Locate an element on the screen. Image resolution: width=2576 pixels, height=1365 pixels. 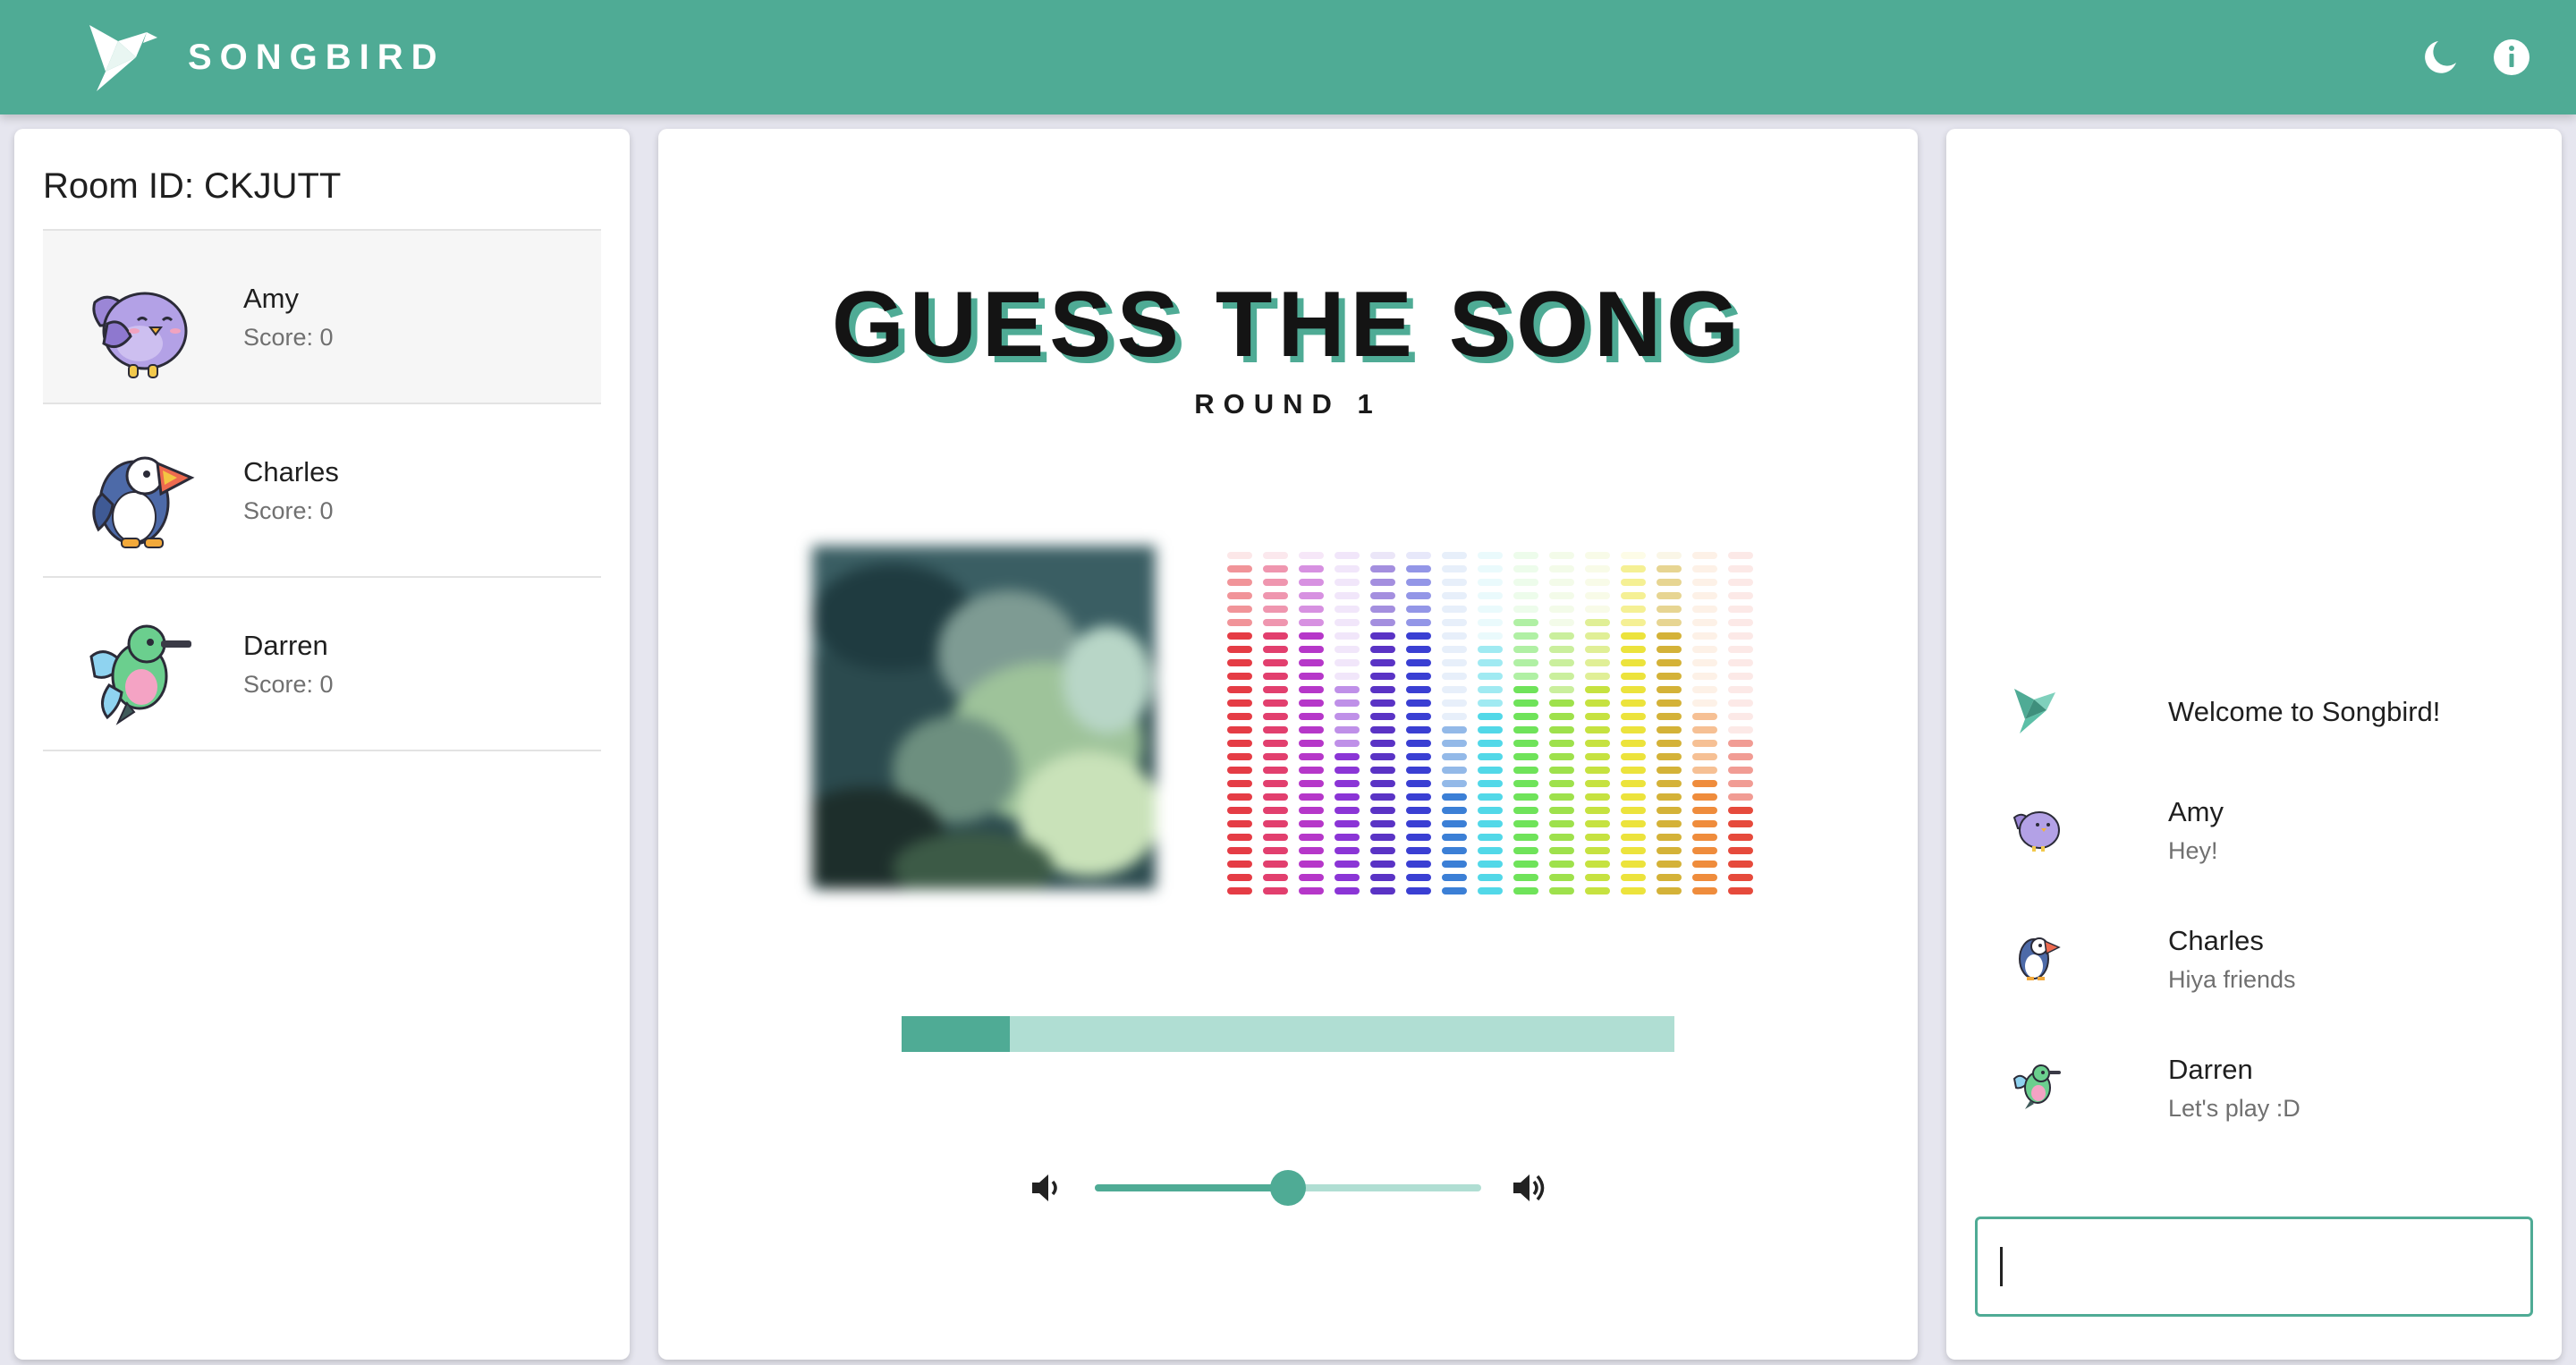
player-item-amy: Amy Score: 0 is located at coordinates (322, 317).